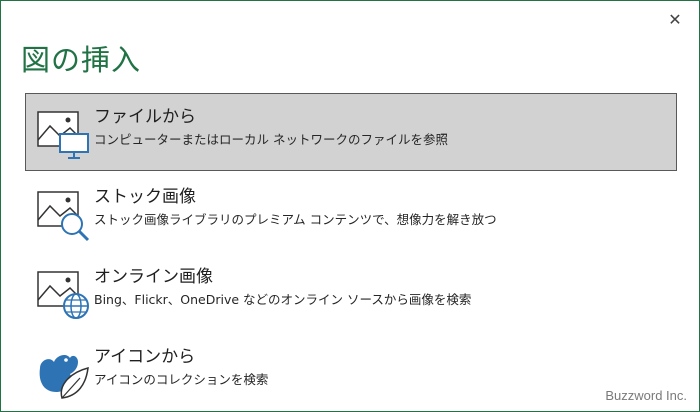 The height and width of the screenshot is (412, 700). Describe the element at coordinates (145, 197) in the screenshot. I see `option-title: ストック画像` at that location.